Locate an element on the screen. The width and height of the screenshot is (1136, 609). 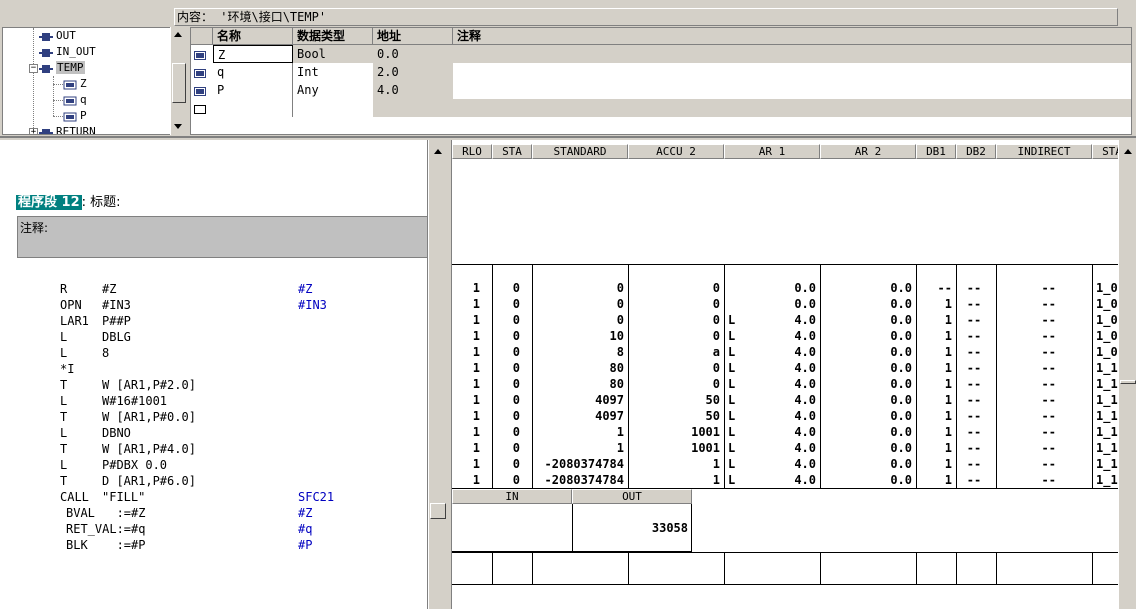
code-line: L P#DBX 0.0 is located at coordinates (210, 465).